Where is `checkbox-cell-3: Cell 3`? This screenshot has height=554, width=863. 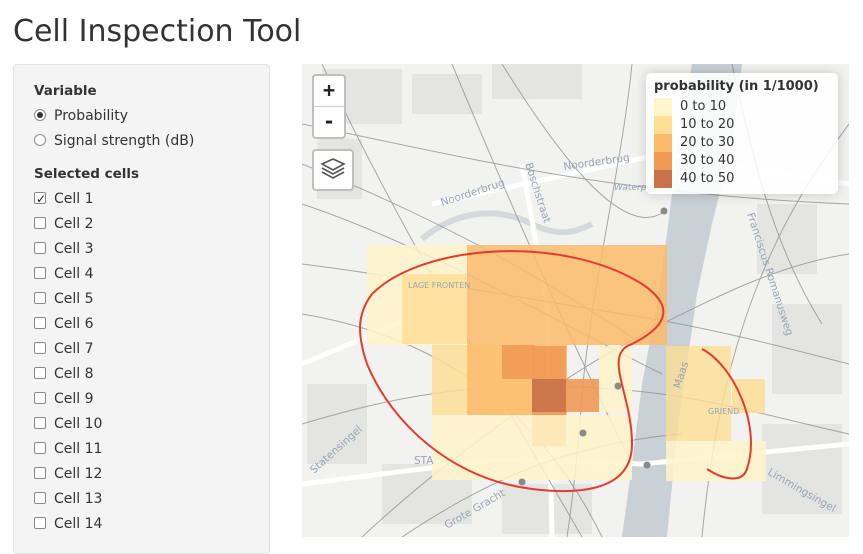 checkbox-cell-3: Cell 3 is located at coordinates (141, 251).